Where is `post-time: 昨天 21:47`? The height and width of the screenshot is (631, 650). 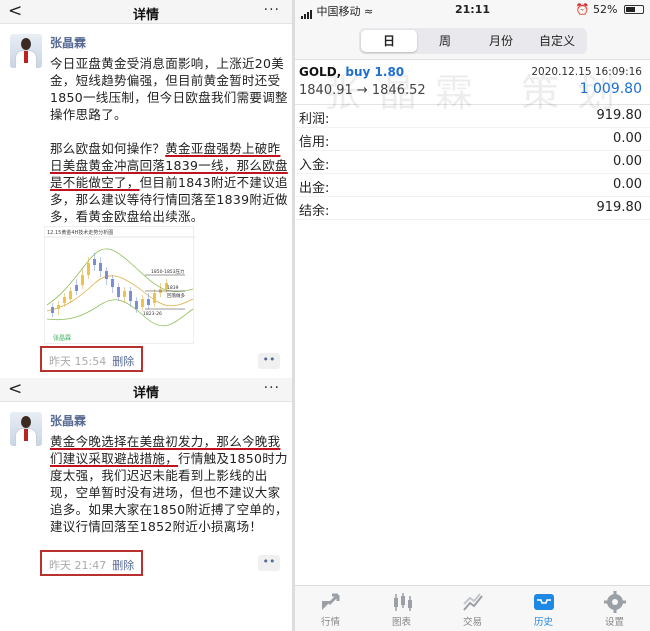
post-time: 昨天 21:47 is located at coordinates (78, 565).